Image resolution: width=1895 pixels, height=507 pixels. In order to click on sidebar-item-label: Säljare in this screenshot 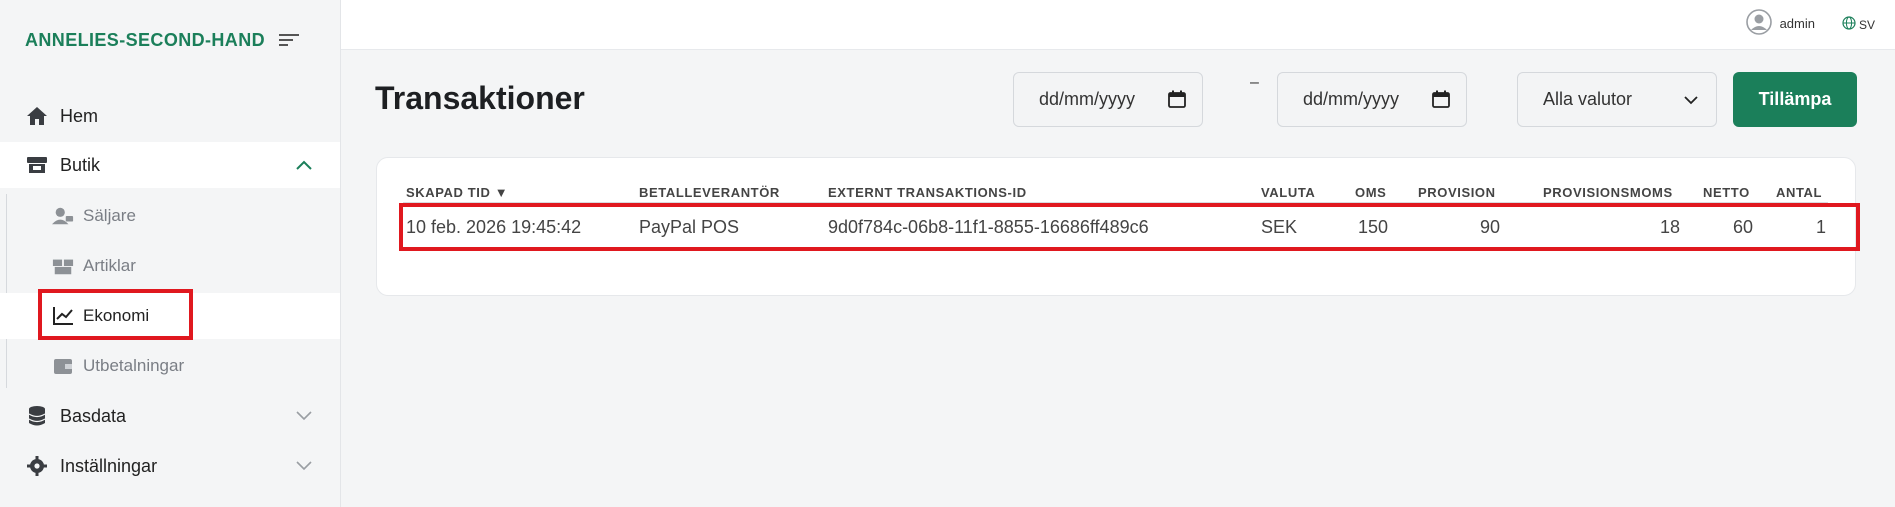, I will do `click(109, 215)`.